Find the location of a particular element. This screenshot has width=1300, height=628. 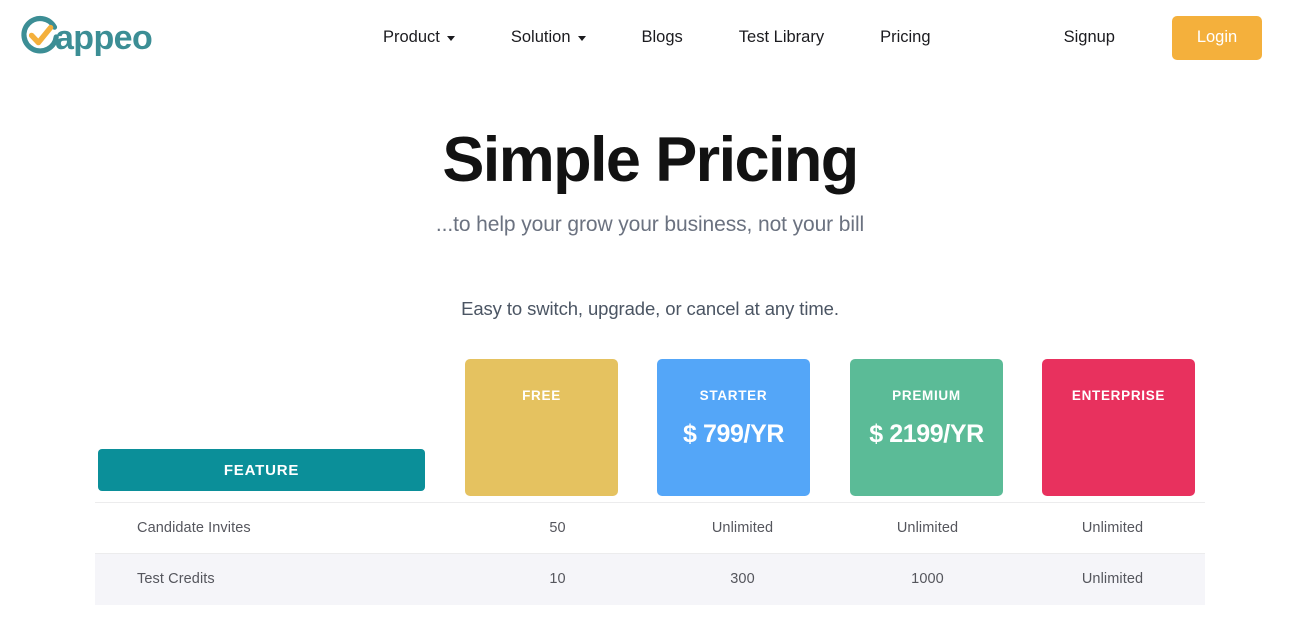

feature-value-premium: Unlimited is located at coordinates (927, 528).